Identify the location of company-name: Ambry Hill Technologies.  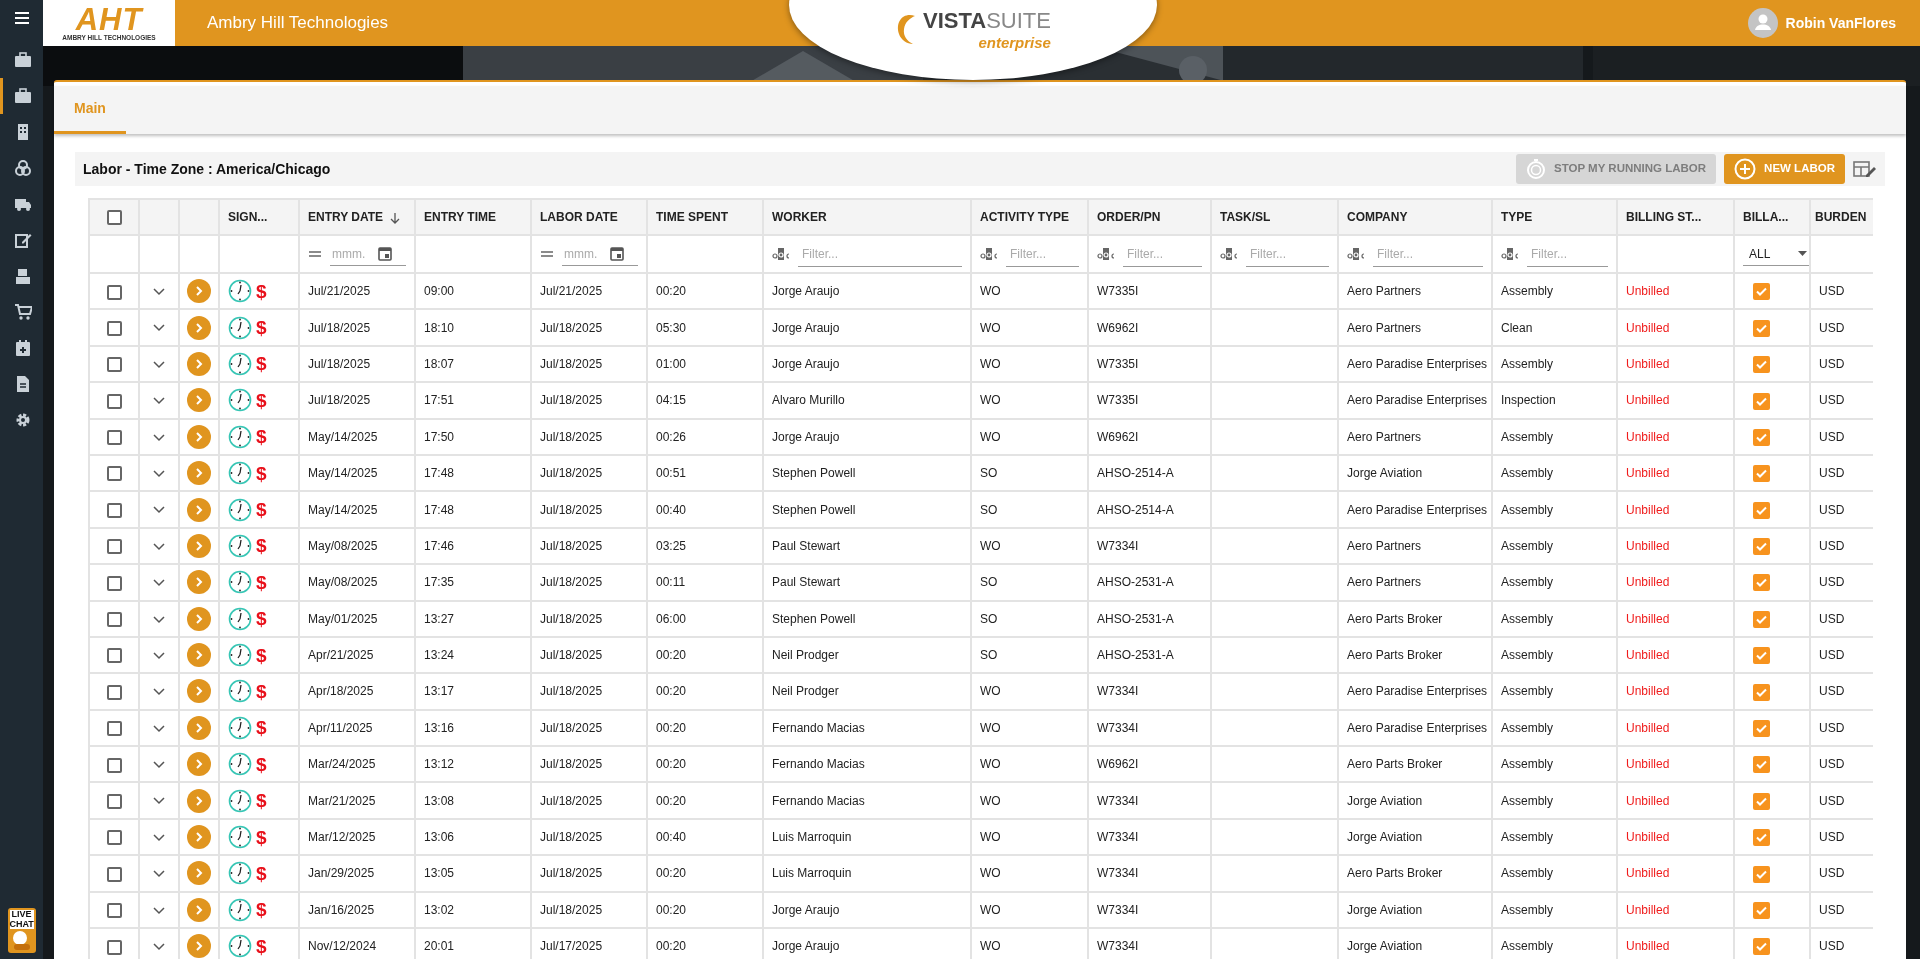
(298, 23).